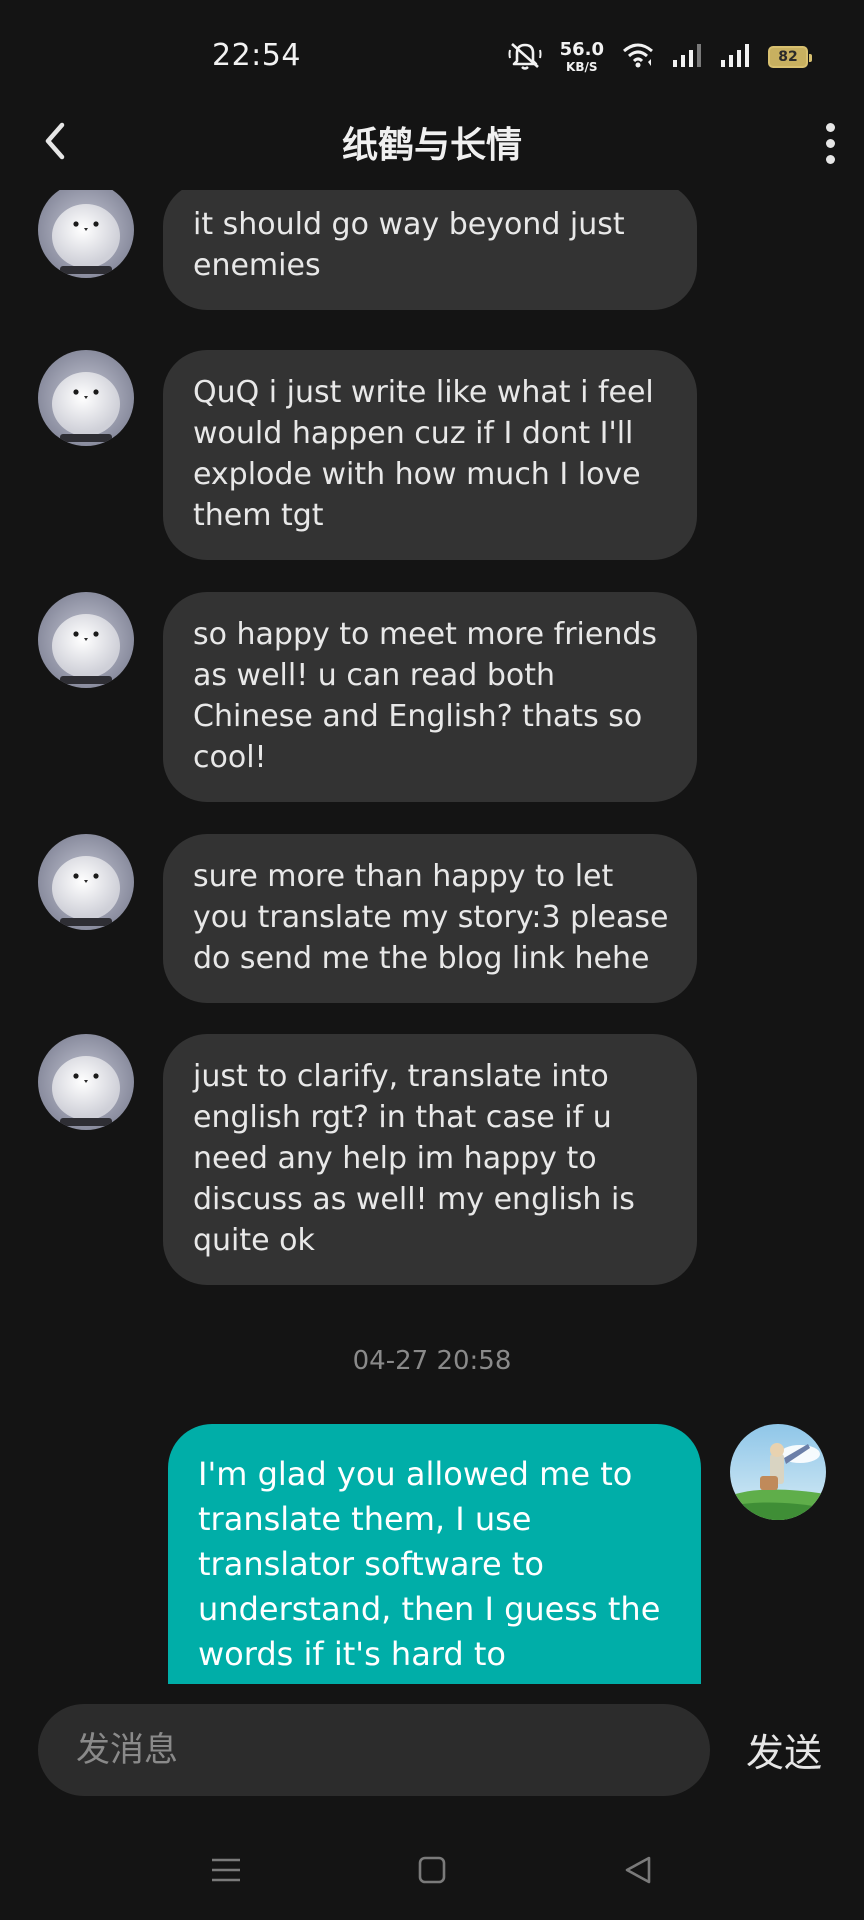  I want to click on more-options-button, so click(830, 143).